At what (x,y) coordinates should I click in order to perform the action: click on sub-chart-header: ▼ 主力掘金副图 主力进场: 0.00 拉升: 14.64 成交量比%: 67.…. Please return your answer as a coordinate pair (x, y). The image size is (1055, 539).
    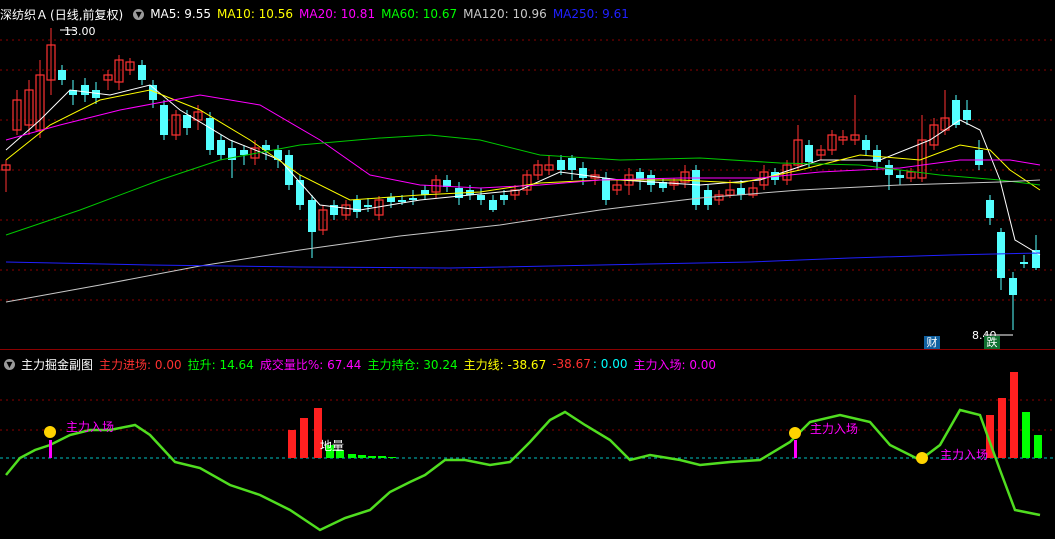
    Looking at the image, I should click on (361, 364).